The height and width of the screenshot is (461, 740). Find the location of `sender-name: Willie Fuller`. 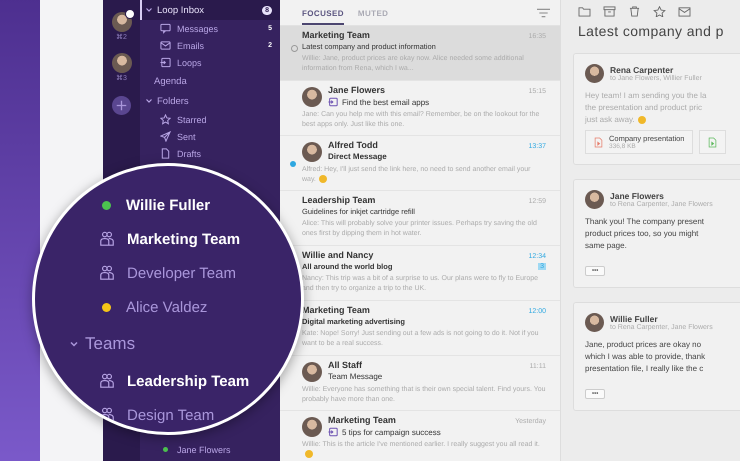

sender-name: Willie Fuller is located at coordinates (634, 319).